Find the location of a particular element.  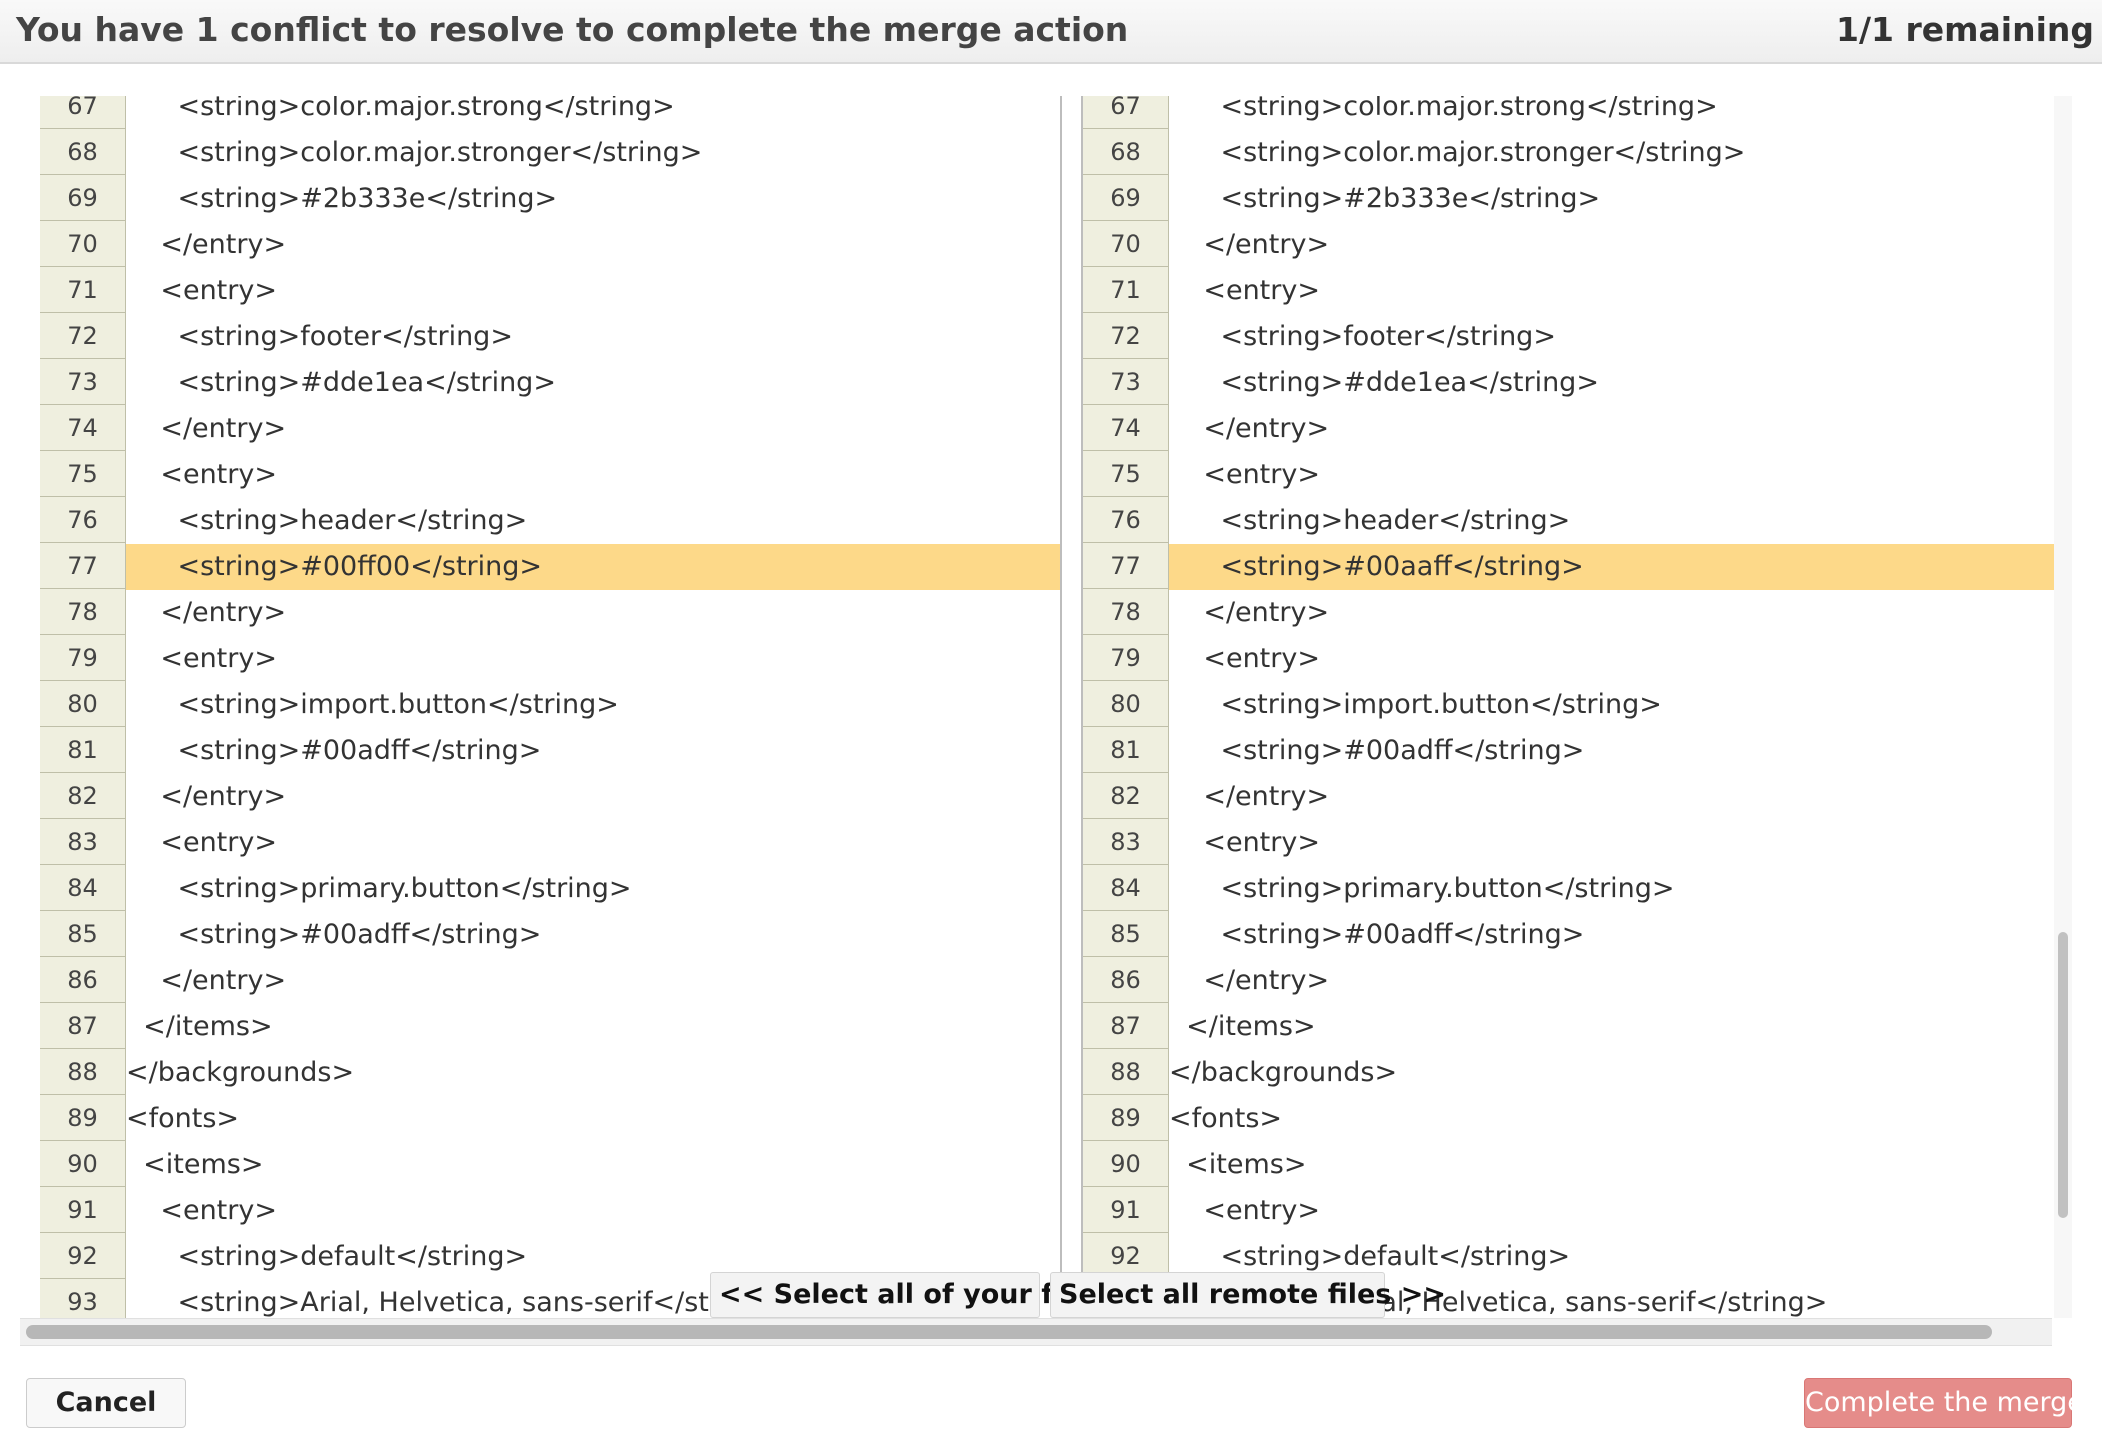

line-number: 85 is located at coordinates (1125, 934).